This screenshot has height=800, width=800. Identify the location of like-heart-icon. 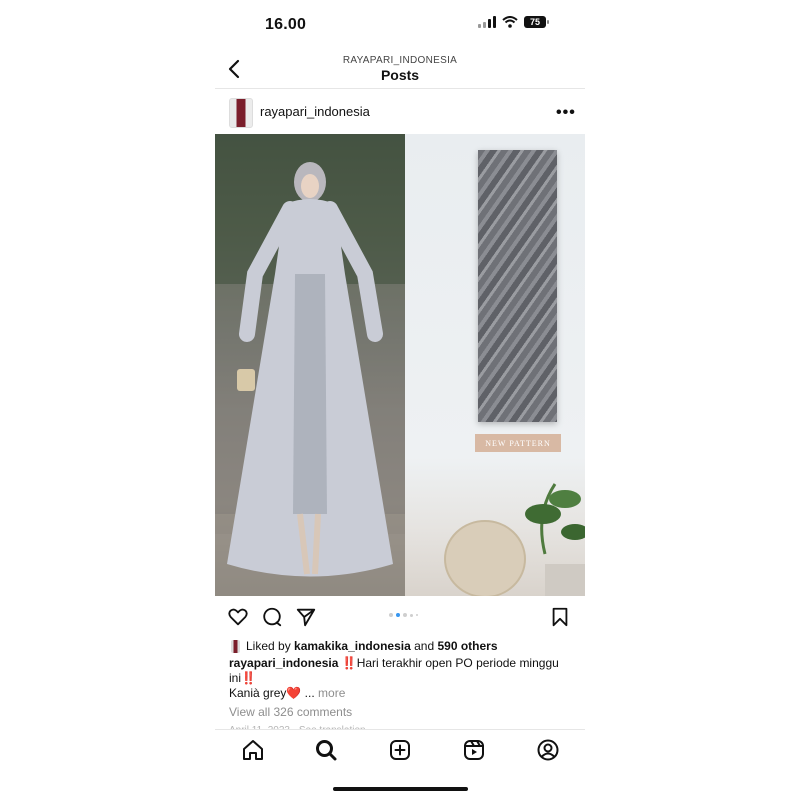
(238, 617).